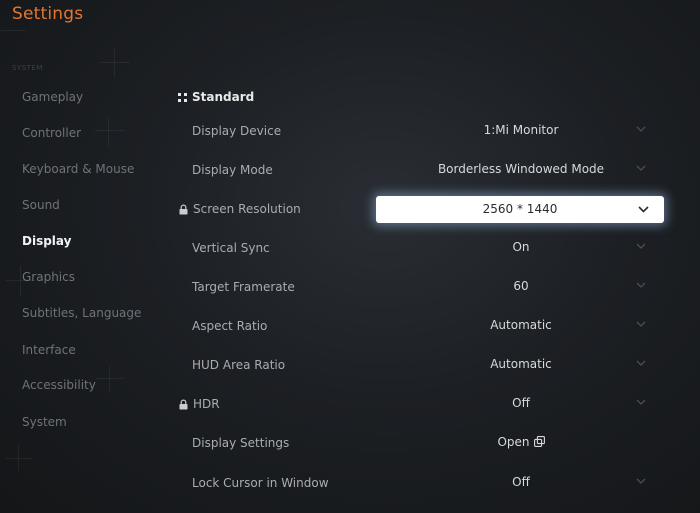 Image resolution: width=700 pixels, height=513 pixels. What do you see at coordinates (423, 484) in the screenshot?
I see `setting-lock-cursor: Lock Cursor in Window Off` at bounding box center [423, 484].